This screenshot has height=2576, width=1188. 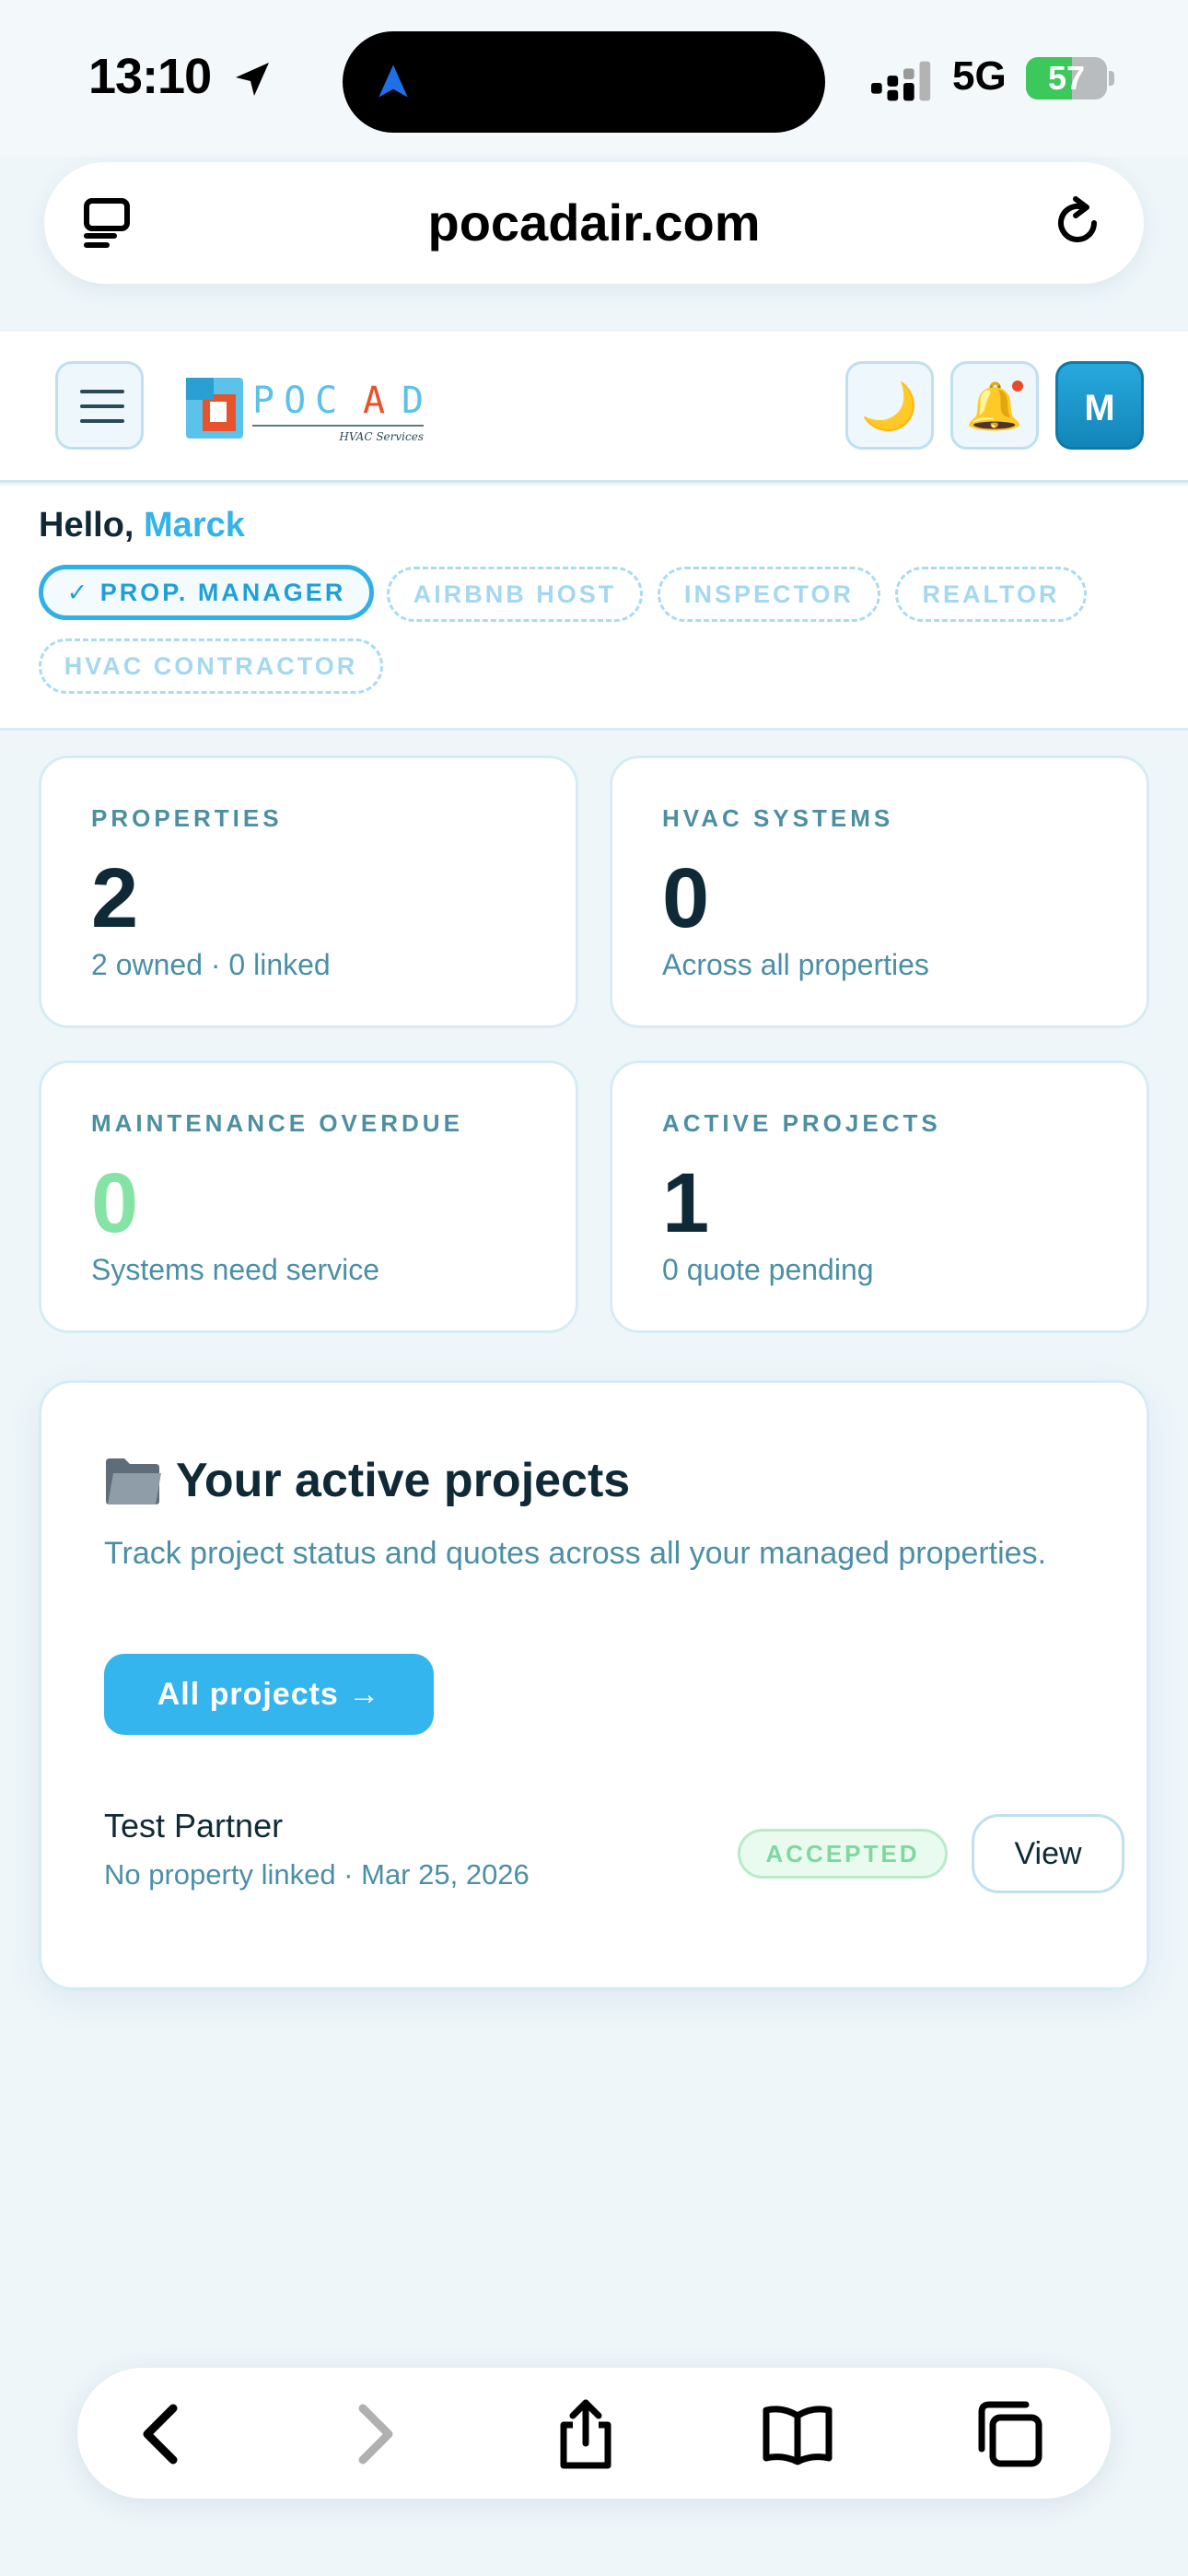 What do you see at coordinates (769, 594) in the screenshot?
I see `role-chip-inspector: INSPECTOR` at bounding box center [769, 594].